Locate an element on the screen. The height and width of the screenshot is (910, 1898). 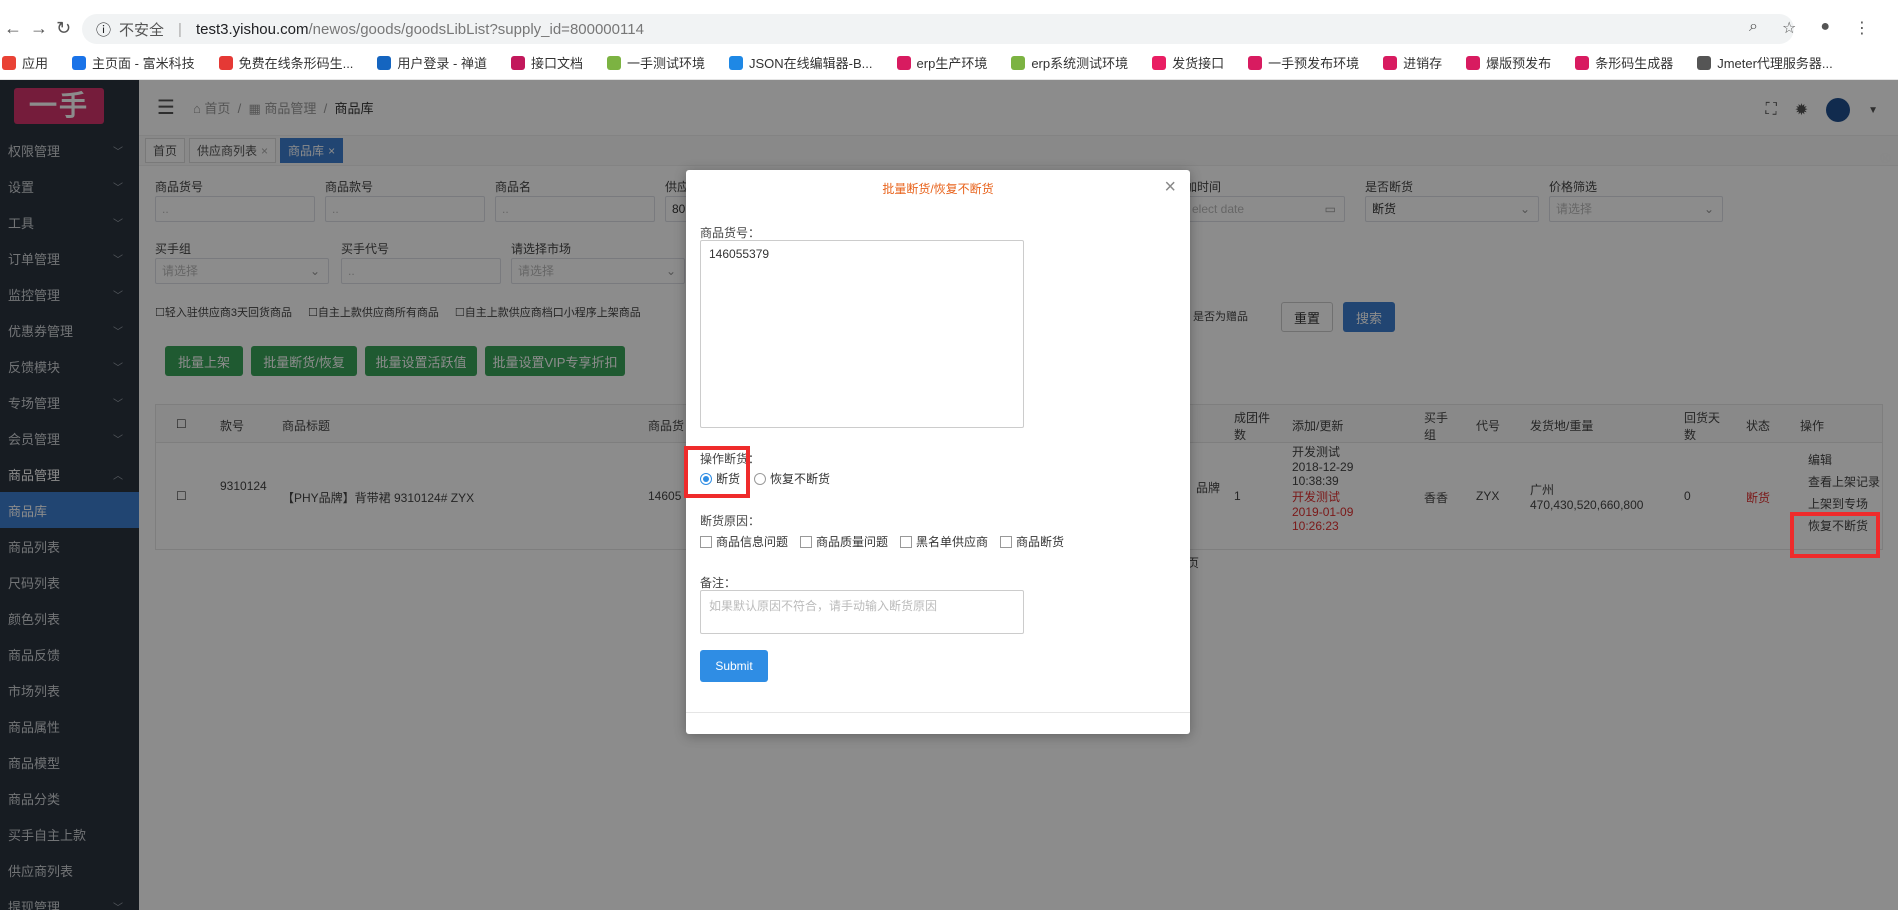
bookmark-item: 条形码生成器 is located at coordinates (1624, 62).